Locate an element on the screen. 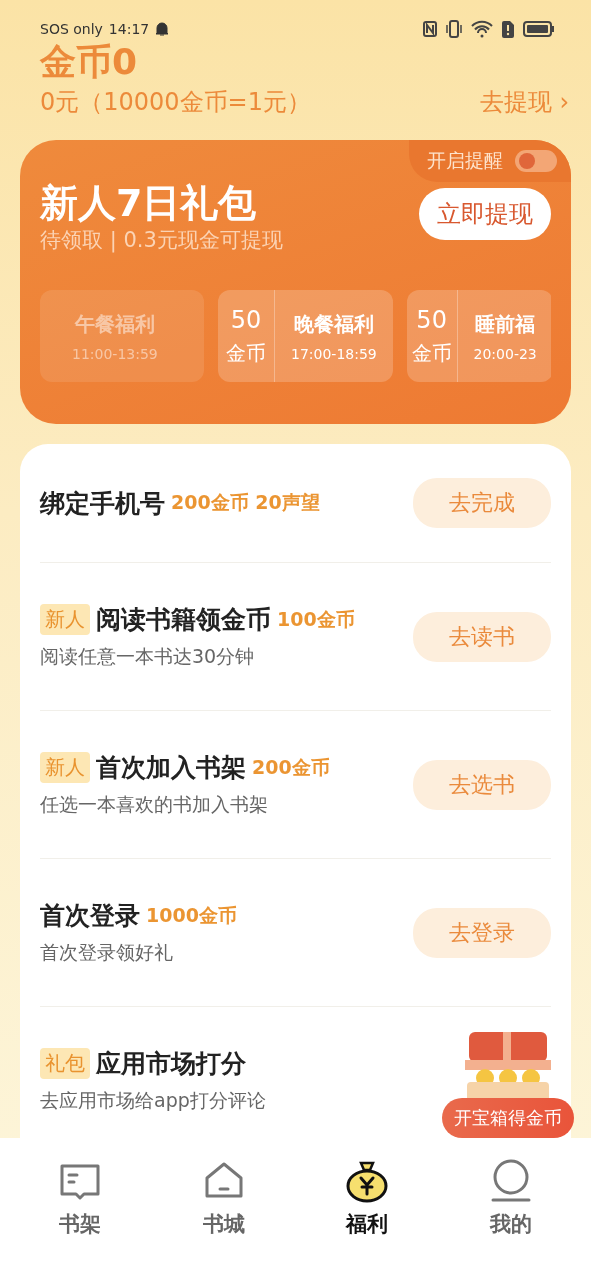  clock: 14:17 is located at coordinates (129, 29).